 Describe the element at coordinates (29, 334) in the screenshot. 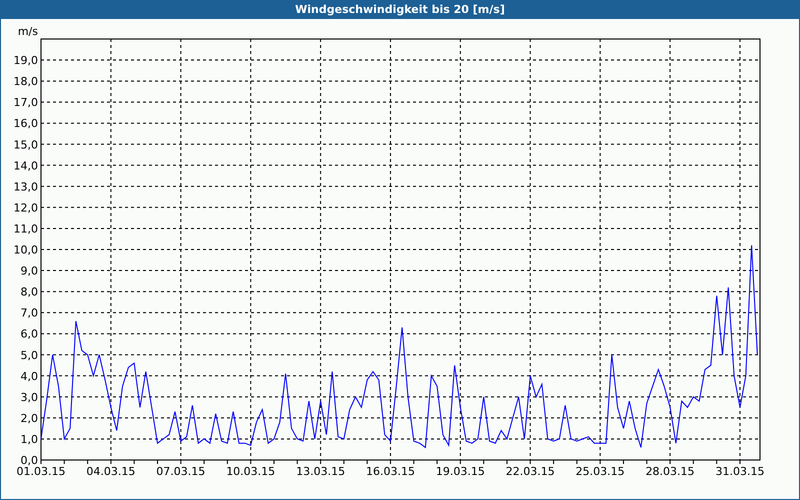

I see `y-tick-label: 6,0` at that location.